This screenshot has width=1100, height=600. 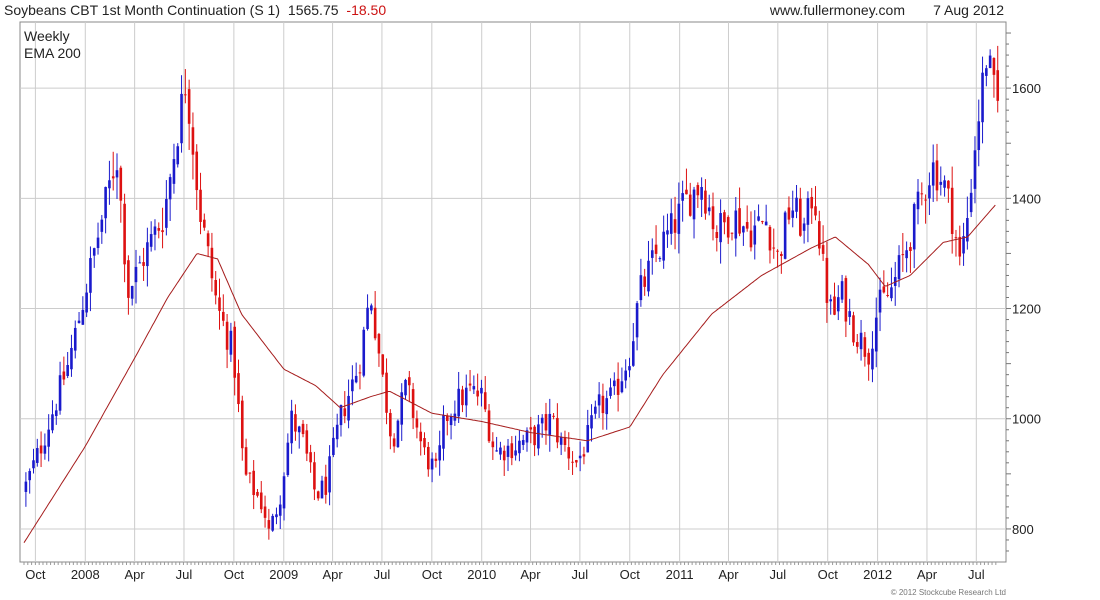 What do you see at coordinates (1026, 198) in the screenshot?
I see `y-tick-label: 1400` at bounding box center [1026, 198].